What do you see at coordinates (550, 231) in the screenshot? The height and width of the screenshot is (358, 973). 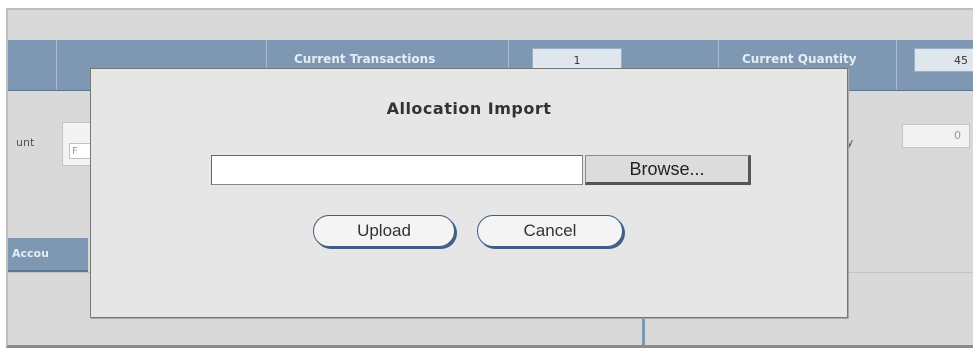 I see `cancel-button: Cancel` at bounding box center [550, 231].